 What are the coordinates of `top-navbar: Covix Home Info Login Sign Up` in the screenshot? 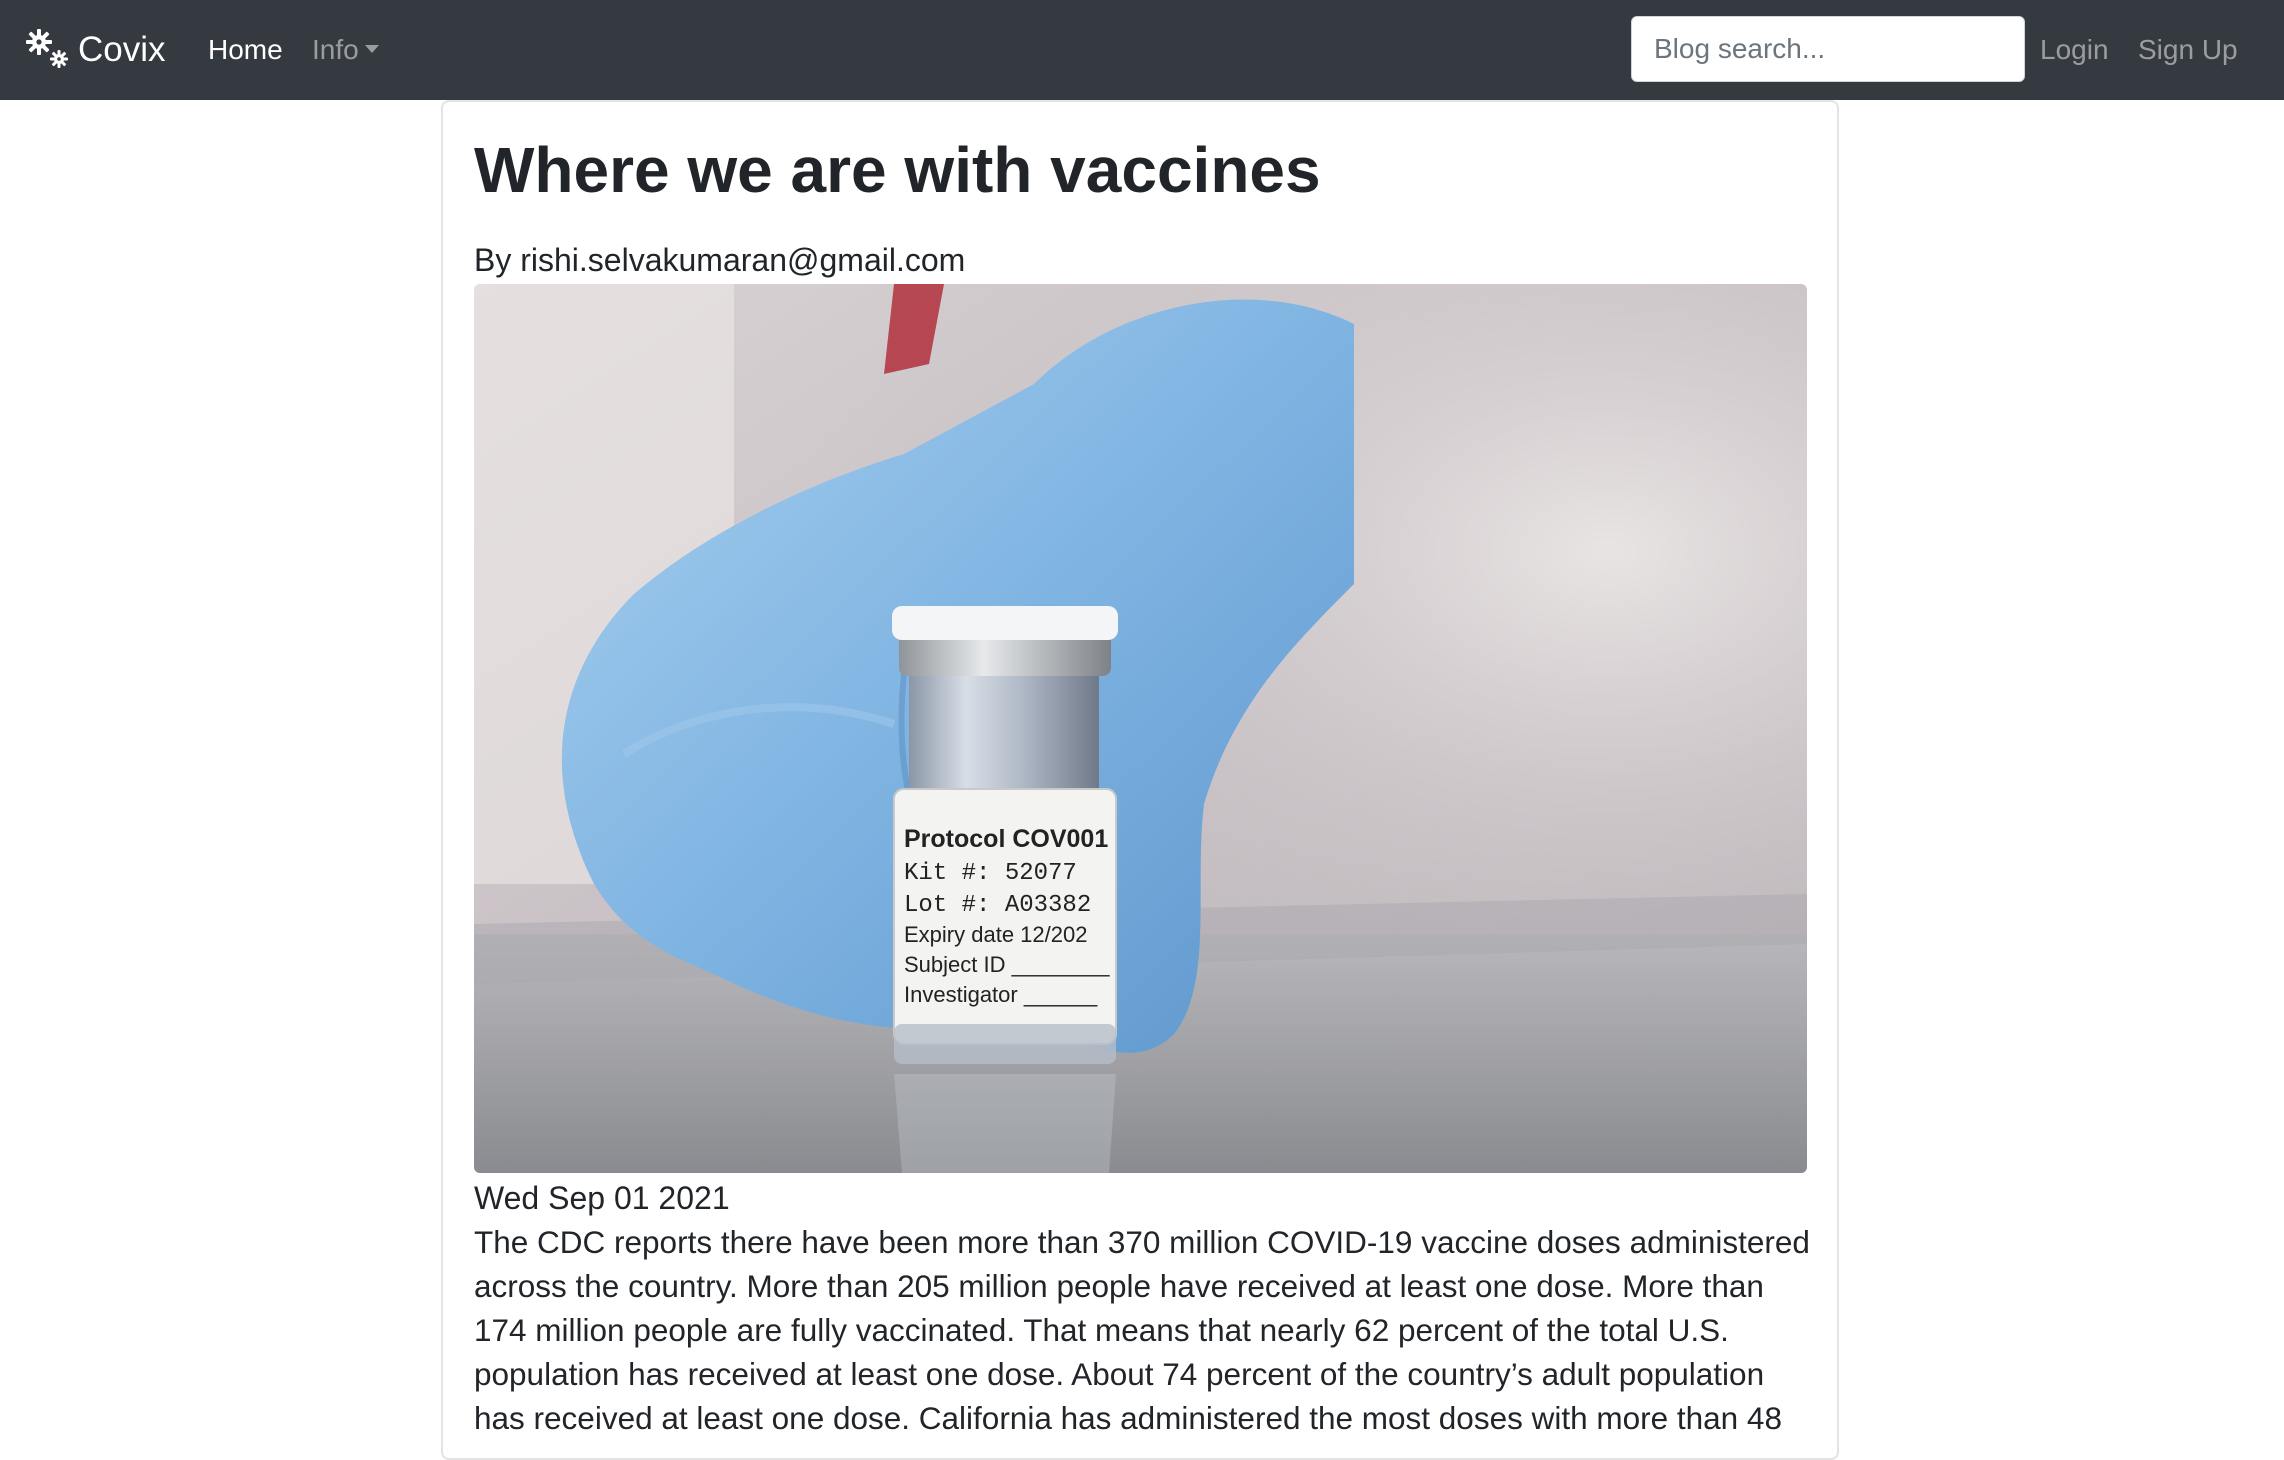 It's located at (1142, 50).